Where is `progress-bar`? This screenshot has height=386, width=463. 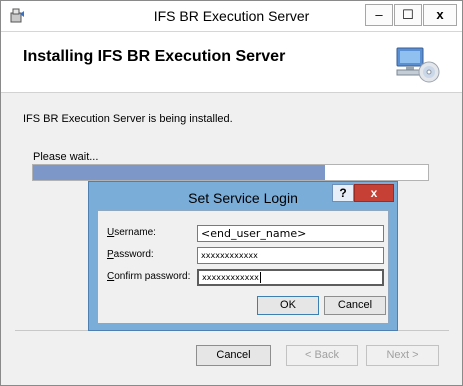
progress-bar is located at coordinates (230, 172).